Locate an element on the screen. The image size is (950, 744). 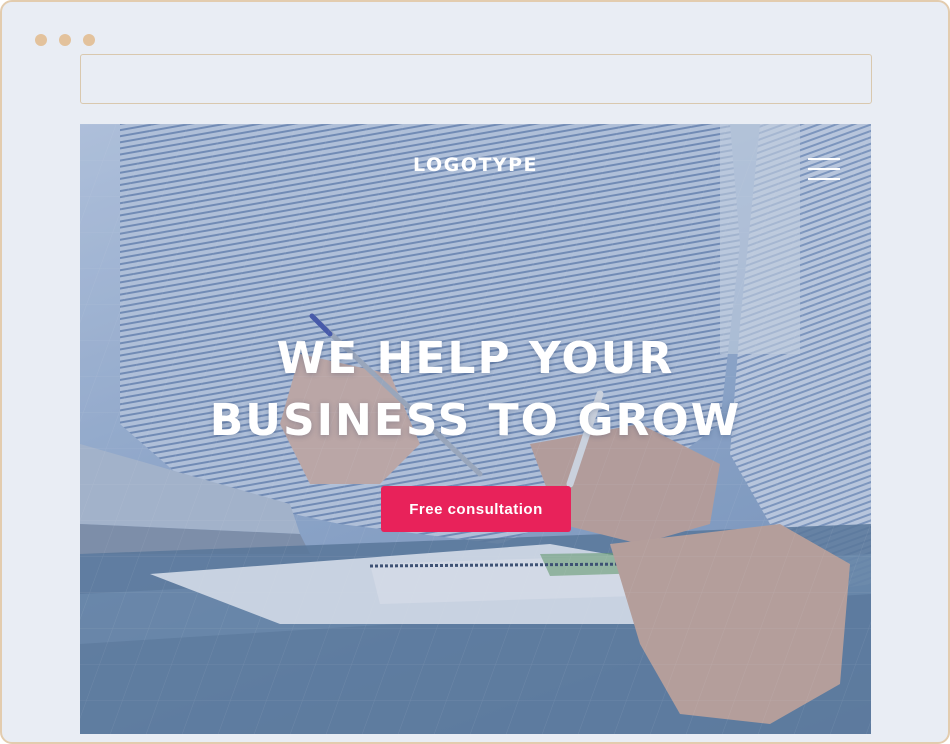
window-dot-close is located at coordinates (41, 40).